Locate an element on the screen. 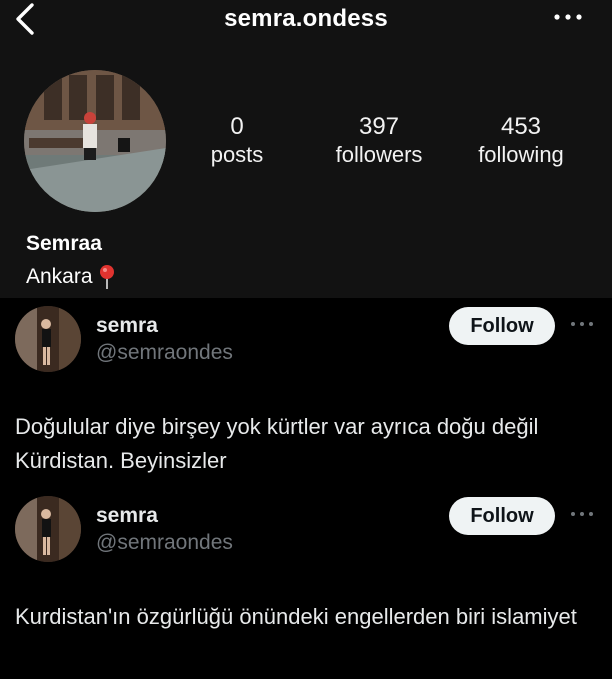  profile-bio: Ankara is located at coordinates (71, 277).